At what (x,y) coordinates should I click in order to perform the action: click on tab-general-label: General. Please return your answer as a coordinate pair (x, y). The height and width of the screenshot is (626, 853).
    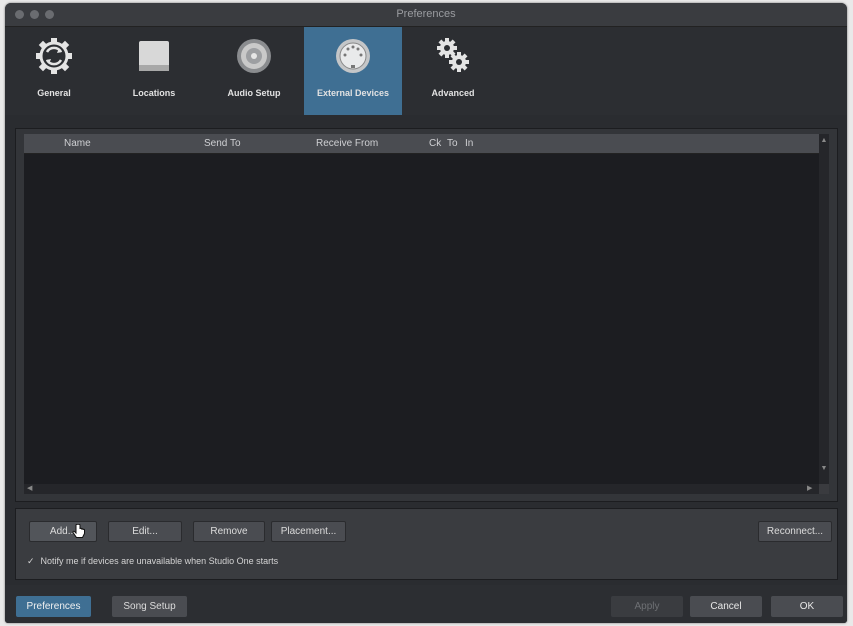
    Looking at the image, I should click on (54, 93).